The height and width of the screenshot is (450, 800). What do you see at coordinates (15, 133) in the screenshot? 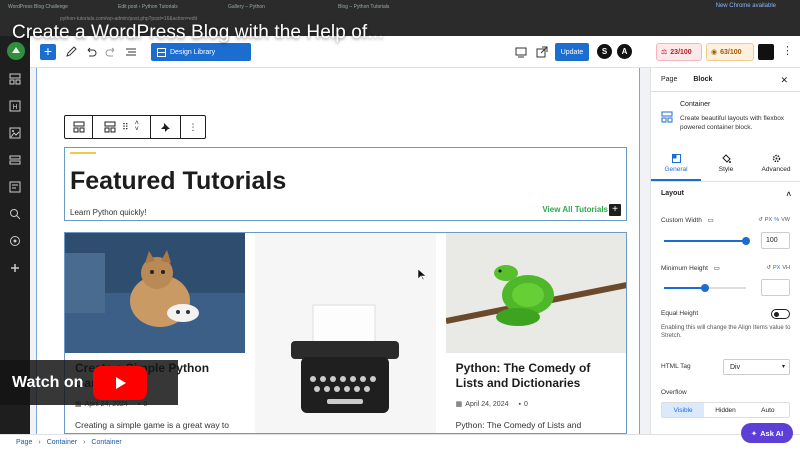
I see `image-icon` at bounding box center [15, 133].